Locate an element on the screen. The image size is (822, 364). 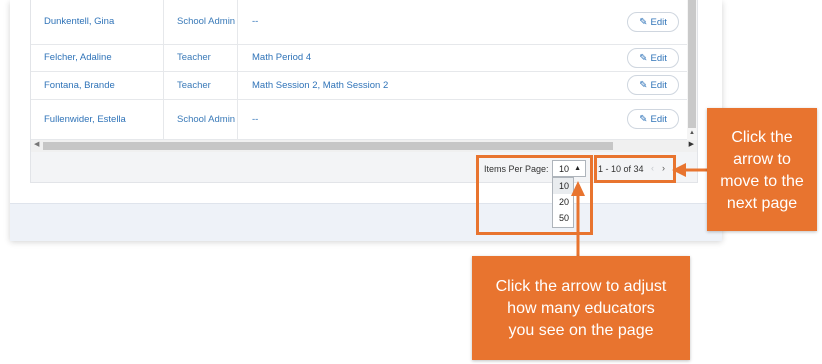
callout-line: you see on the page is located at coordinates (581, 330).